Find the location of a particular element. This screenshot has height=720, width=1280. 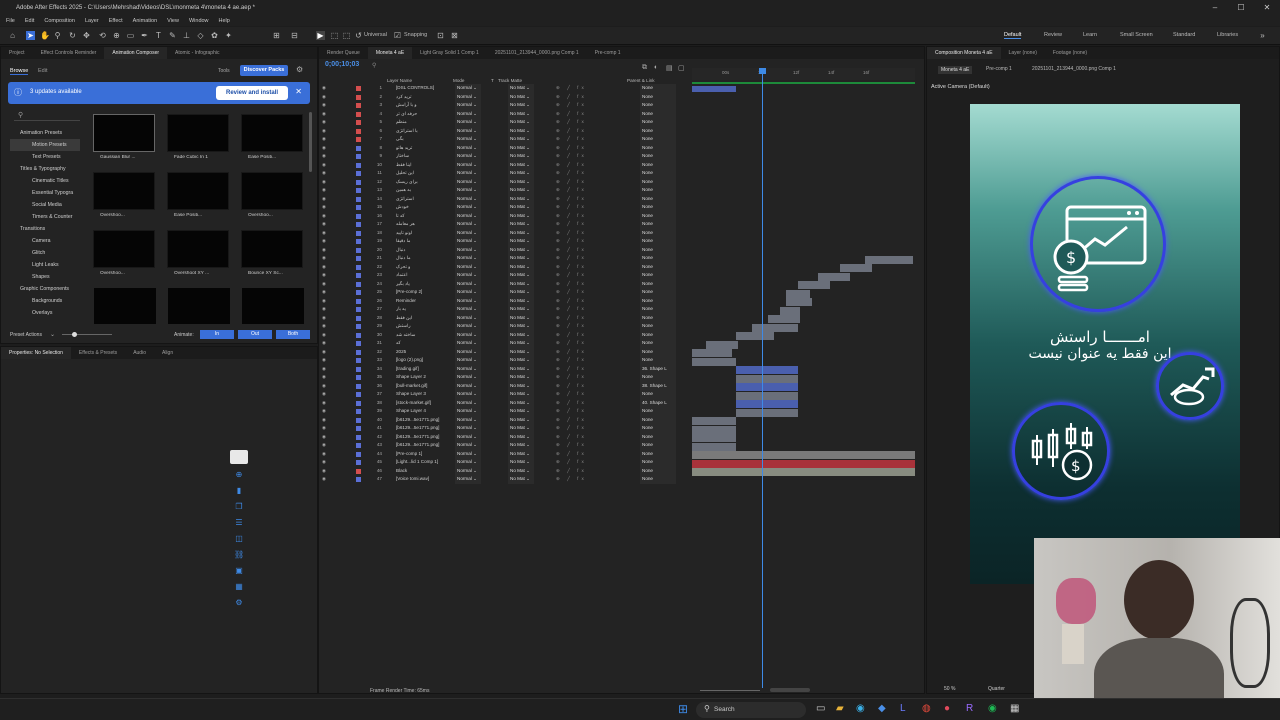

frame-blend-icon: ▢ is located at coordinates (681, 68).